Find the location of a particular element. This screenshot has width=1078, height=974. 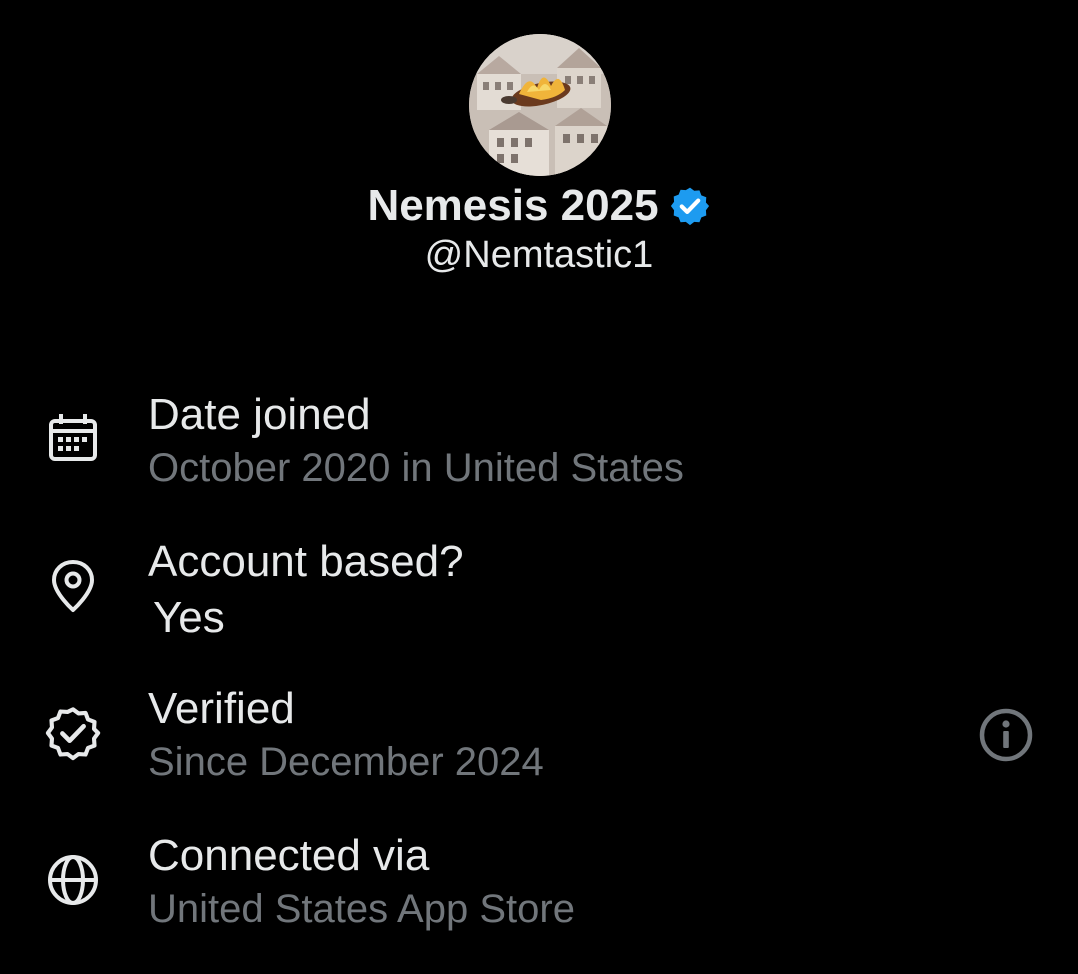

verified-row: Verified Since December 2024 is located at coordinates (539, 745).